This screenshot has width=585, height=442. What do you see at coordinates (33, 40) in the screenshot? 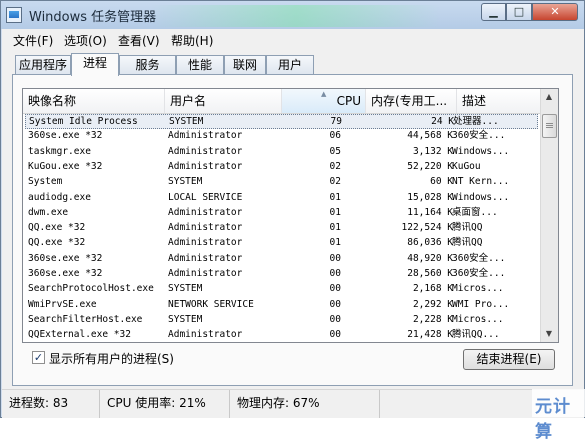
I see `menu-file: 文件(F)` at bounding box center [33, 40].